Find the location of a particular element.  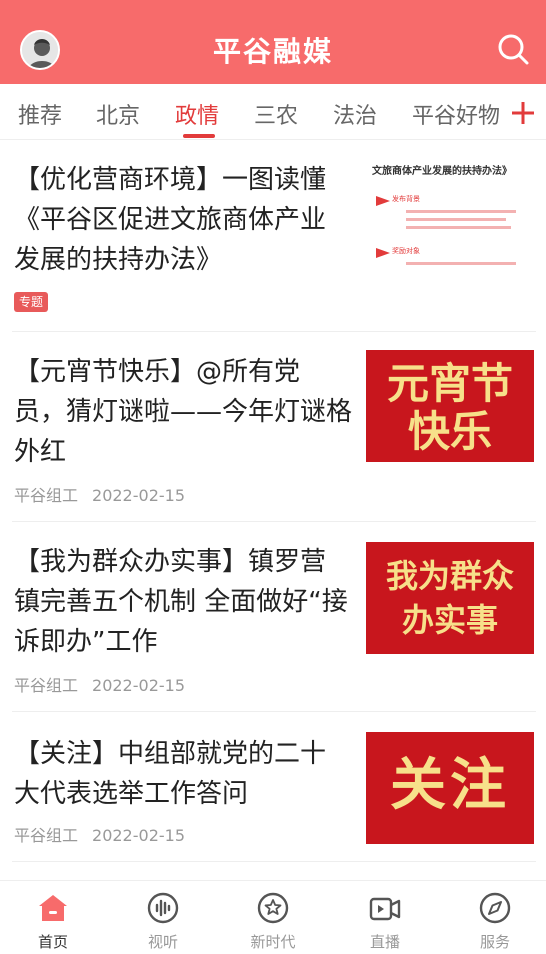

search-icon is located at coordinates (513, 49).